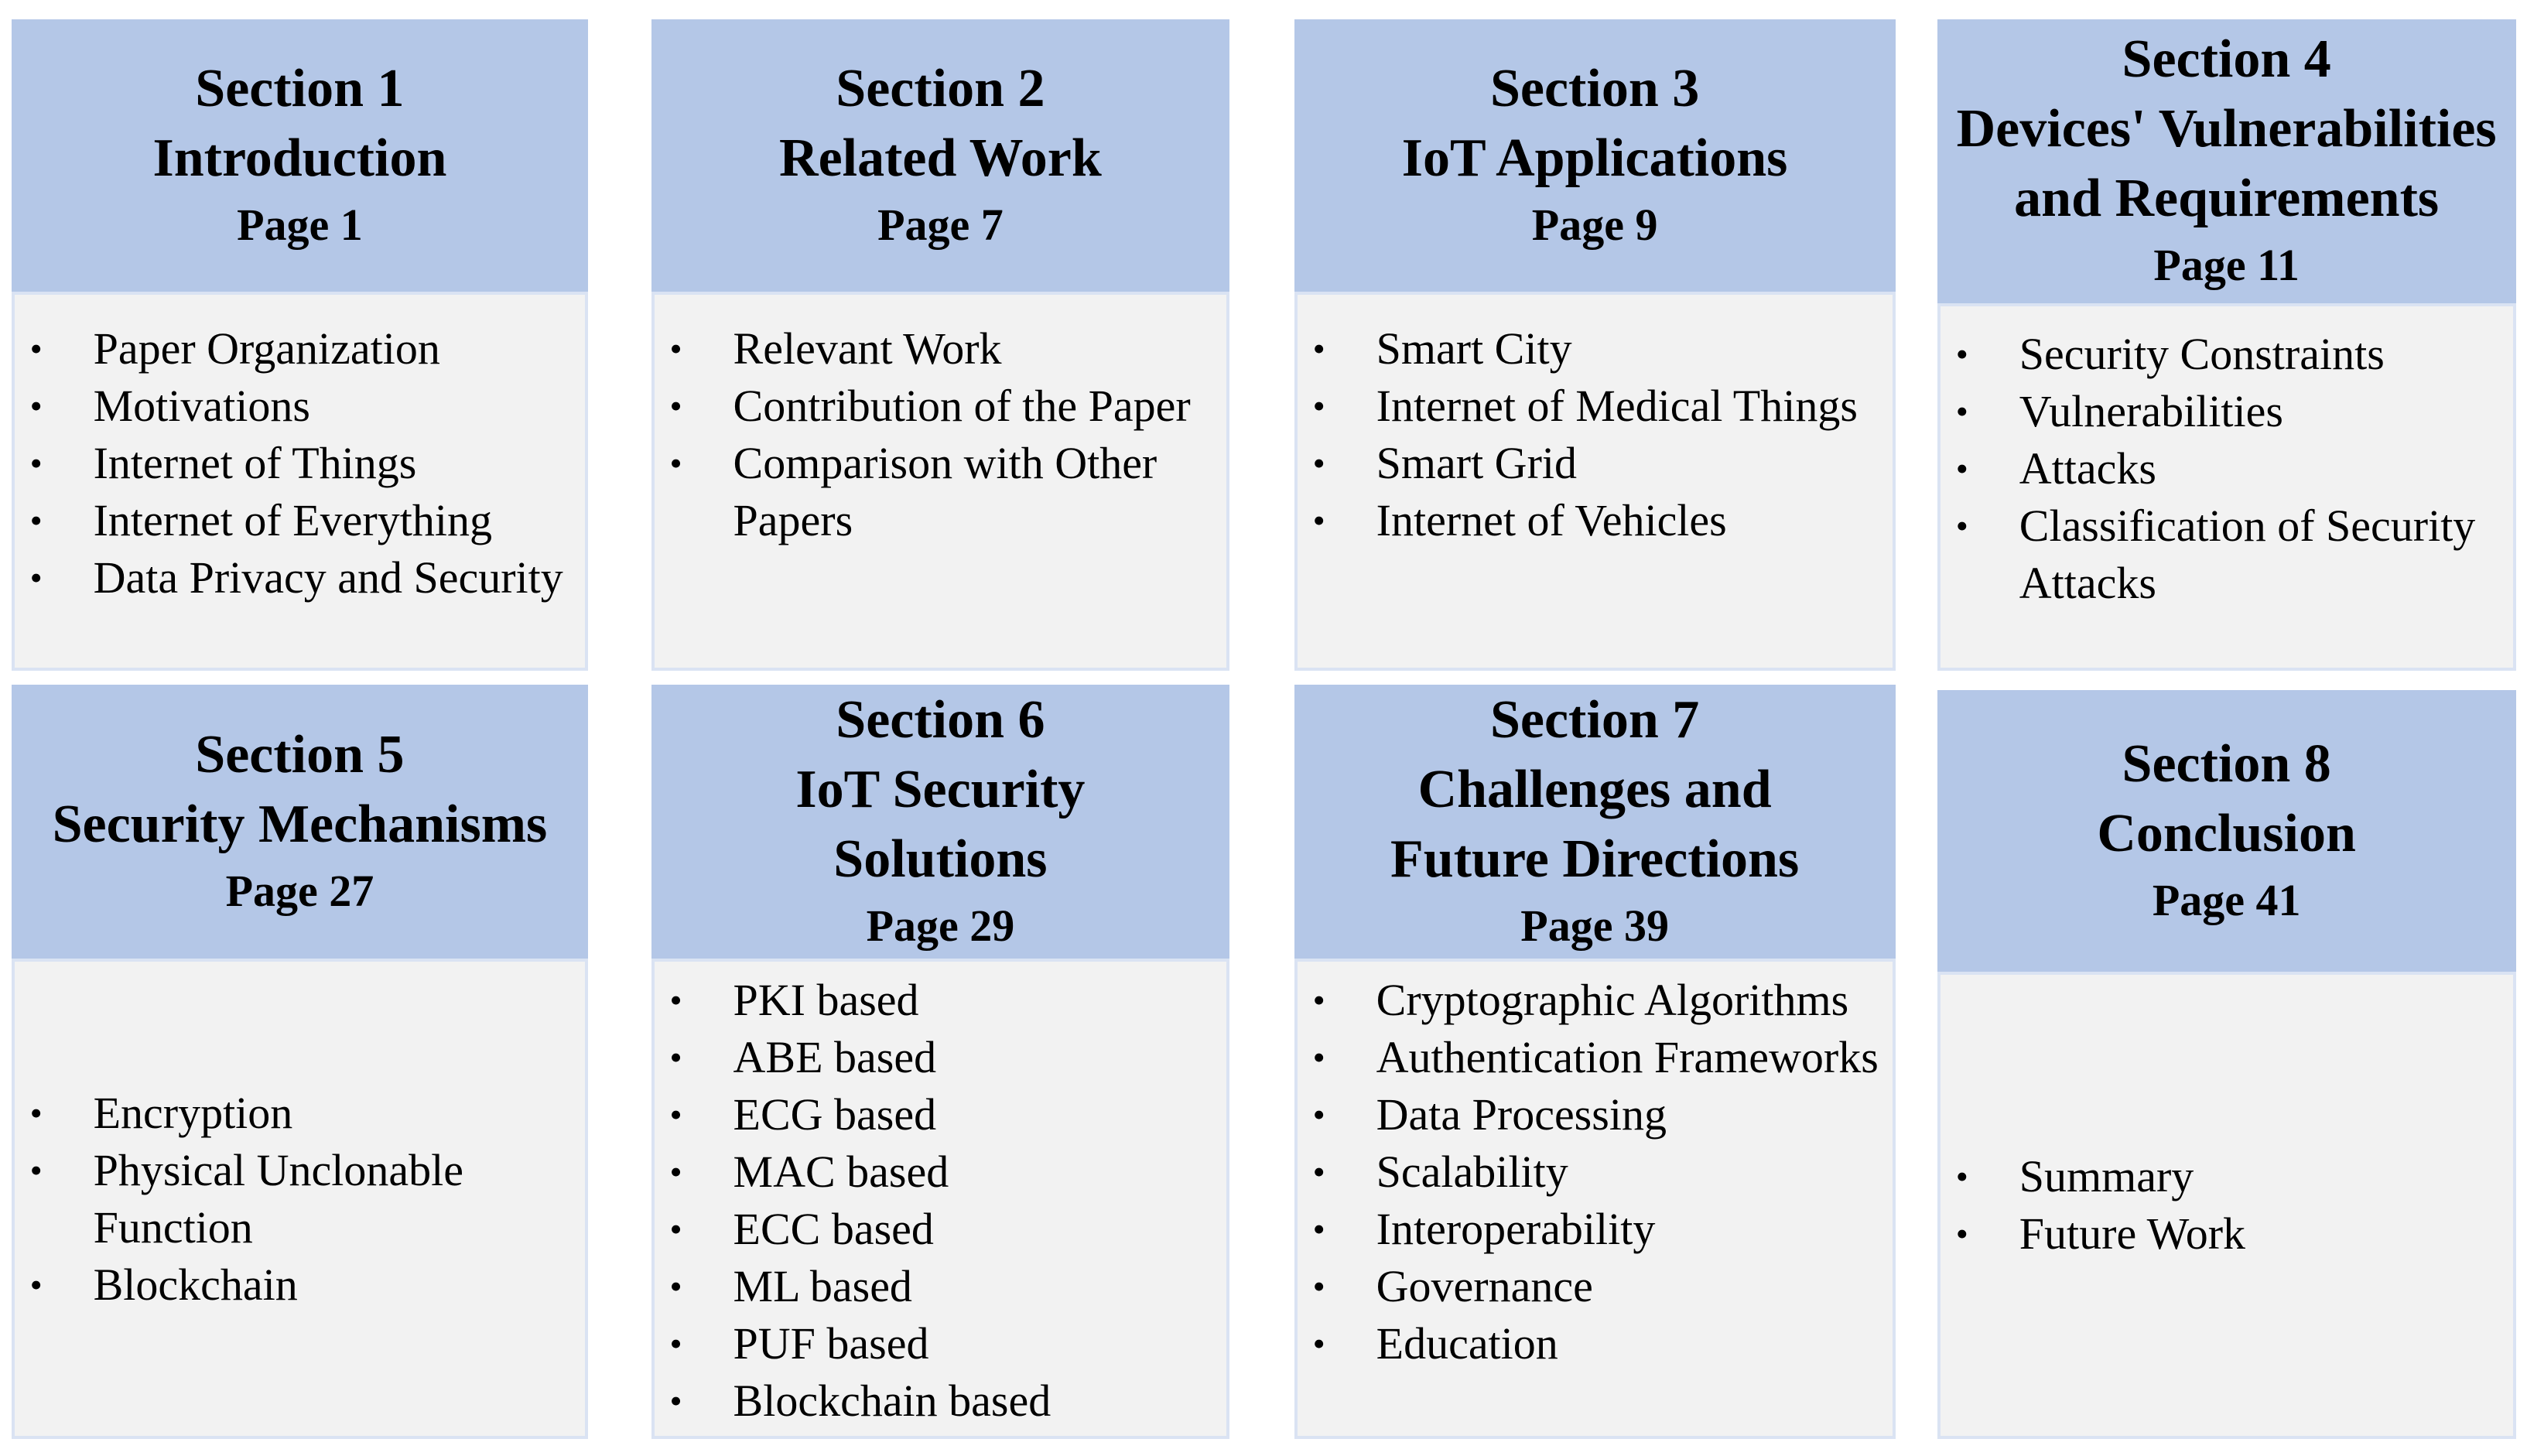  I want to click on topic-label: Education, so click(1467, 1344).